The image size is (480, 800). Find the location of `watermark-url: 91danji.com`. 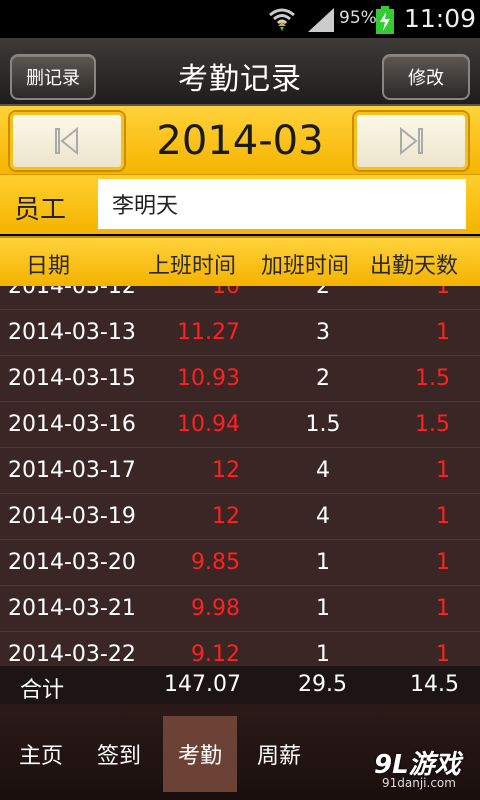

watermark-url: 91danji.com is located at coordinates (419, 783).